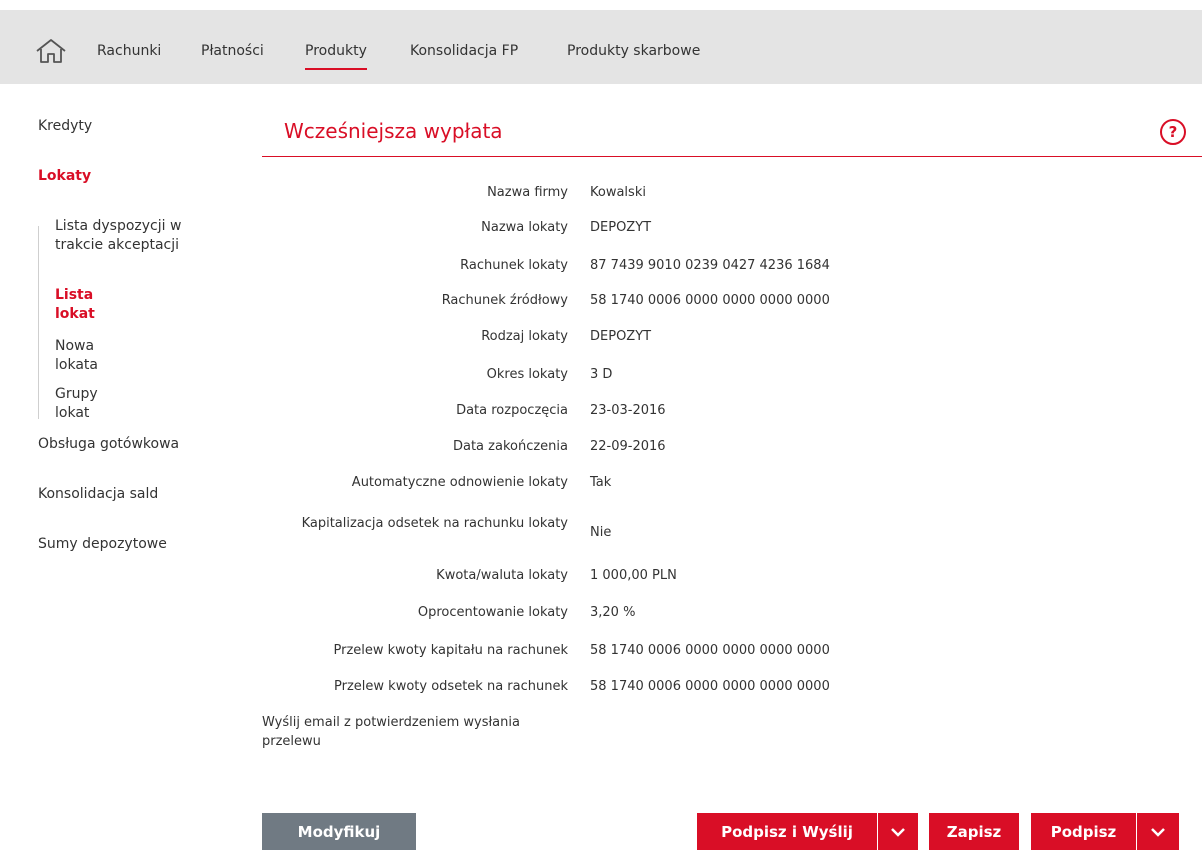  I want to click on detail-value: 87 7439 9010 0239 0427 4236 1684, so click(710, 265).